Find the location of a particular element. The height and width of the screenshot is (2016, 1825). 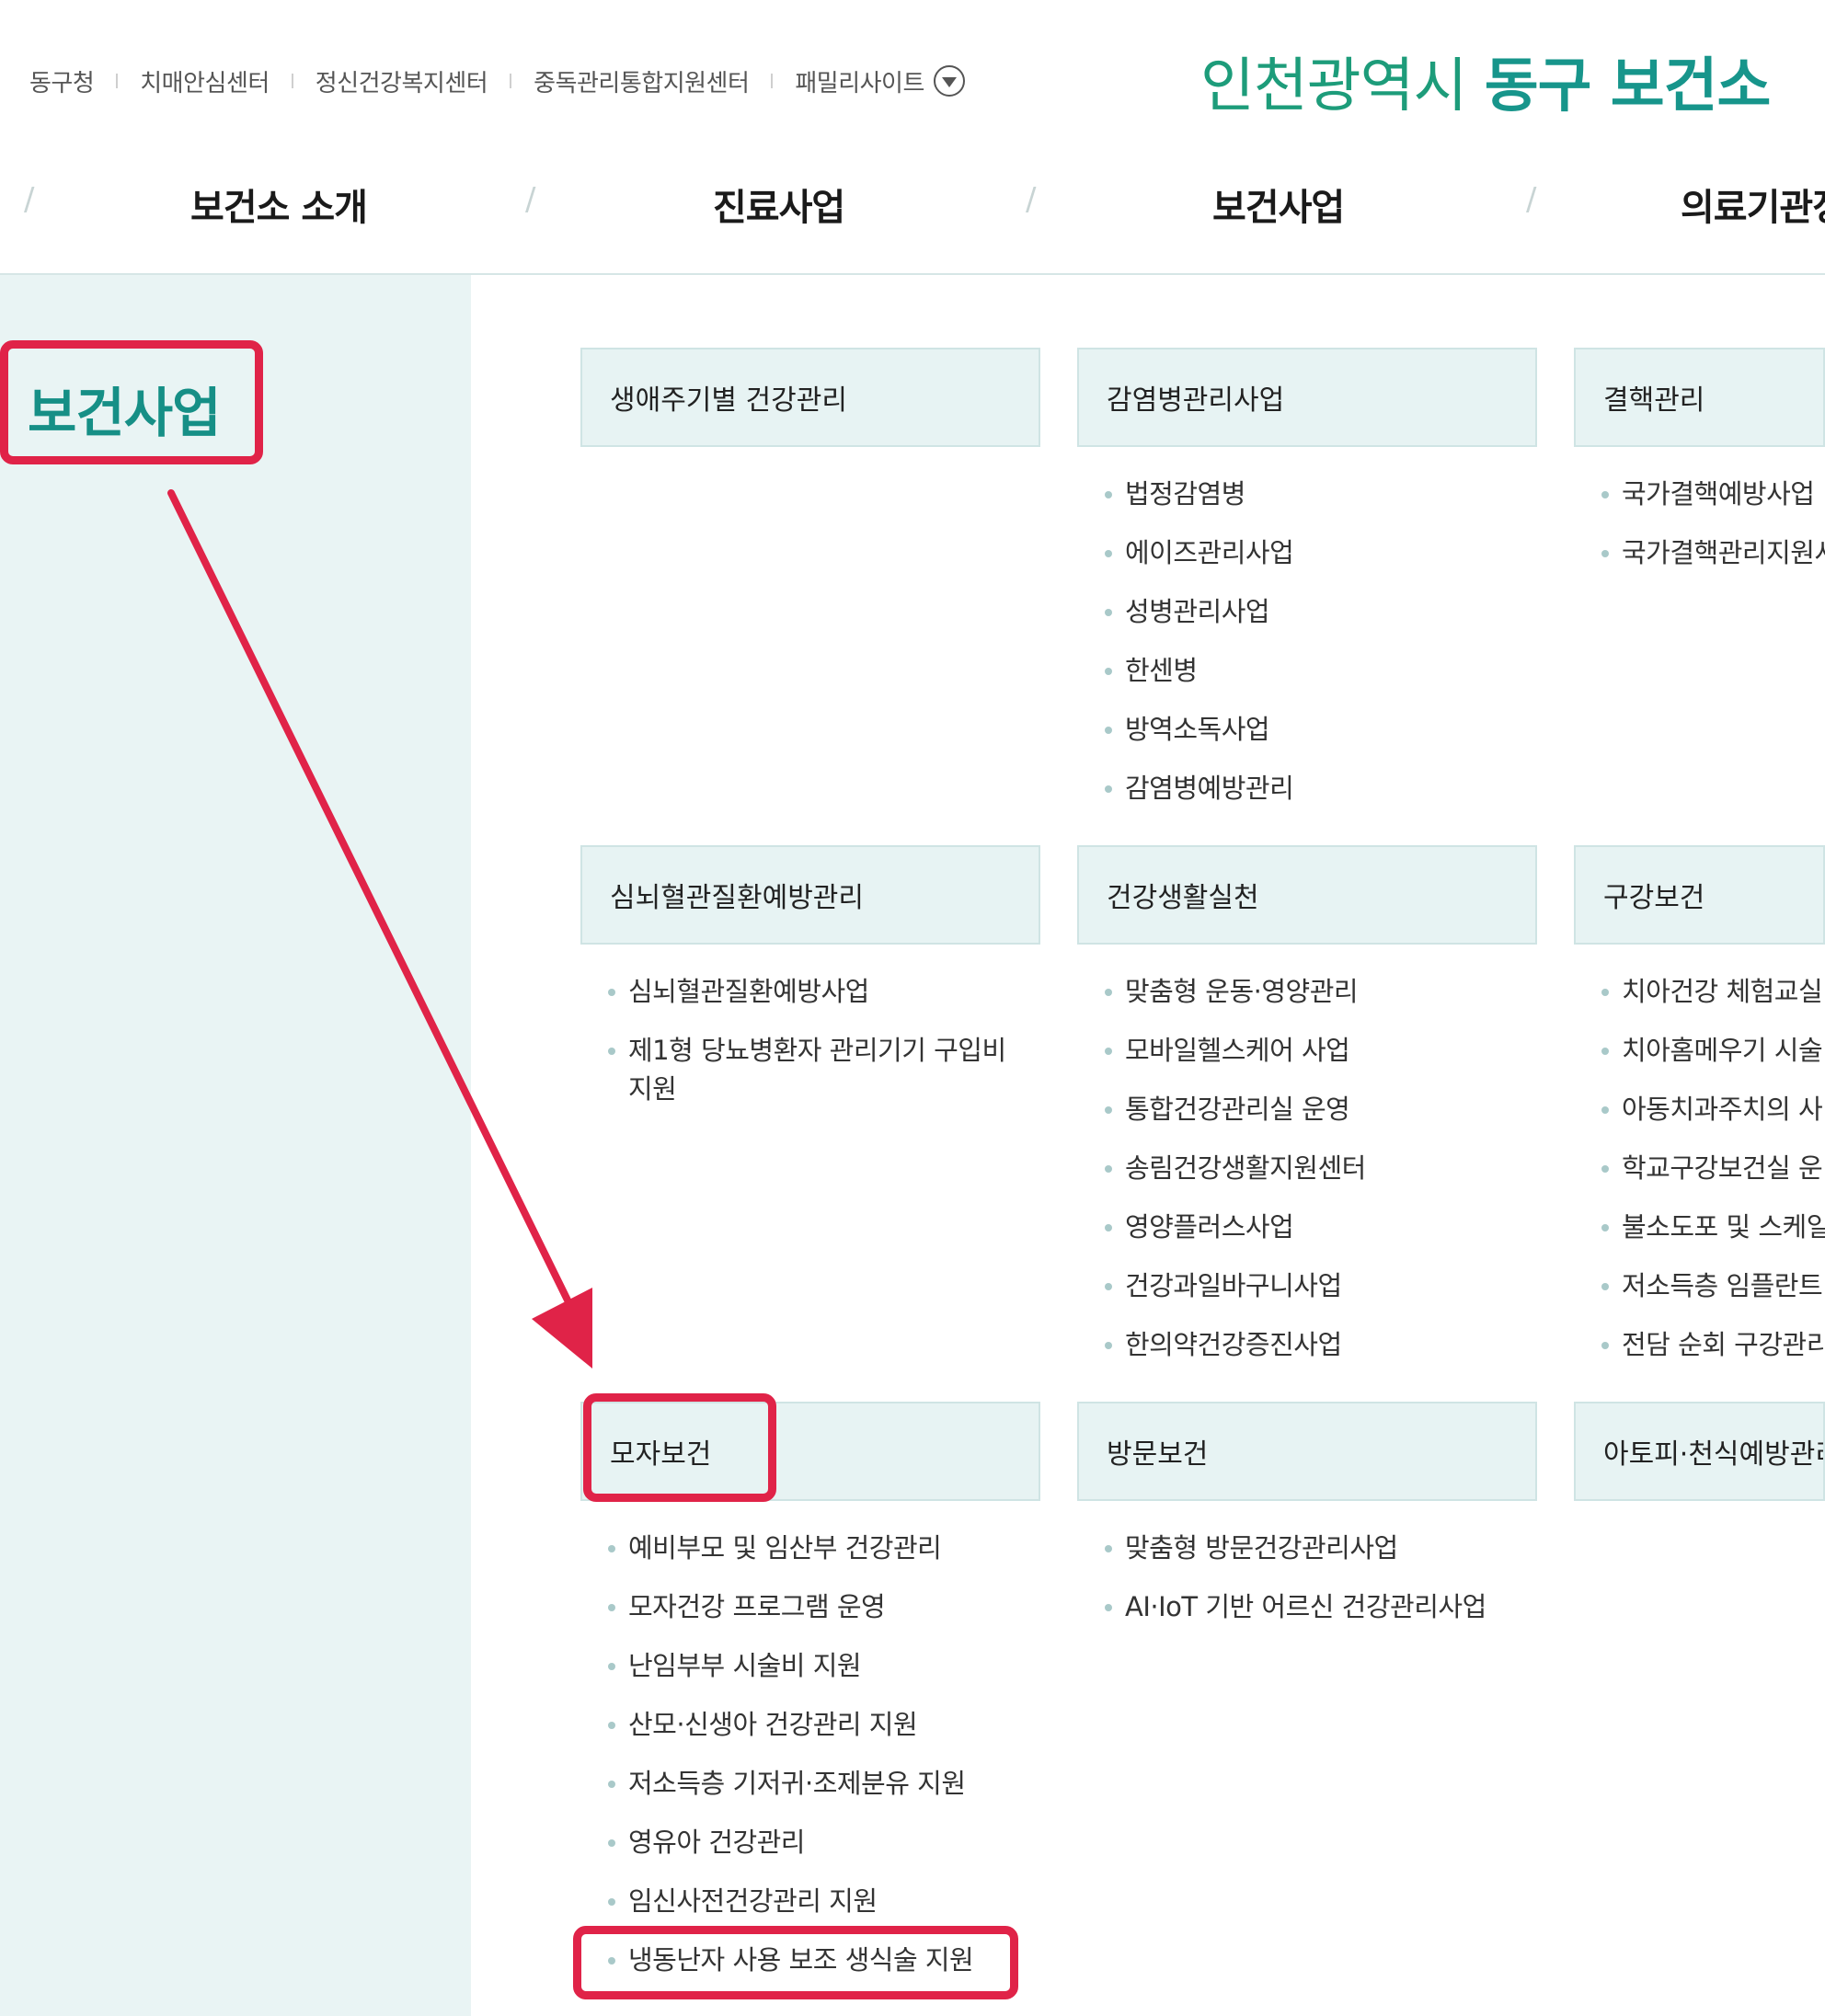

submenu-item: 학교구강보건실 운 is located at coordinates (1713, 1168).